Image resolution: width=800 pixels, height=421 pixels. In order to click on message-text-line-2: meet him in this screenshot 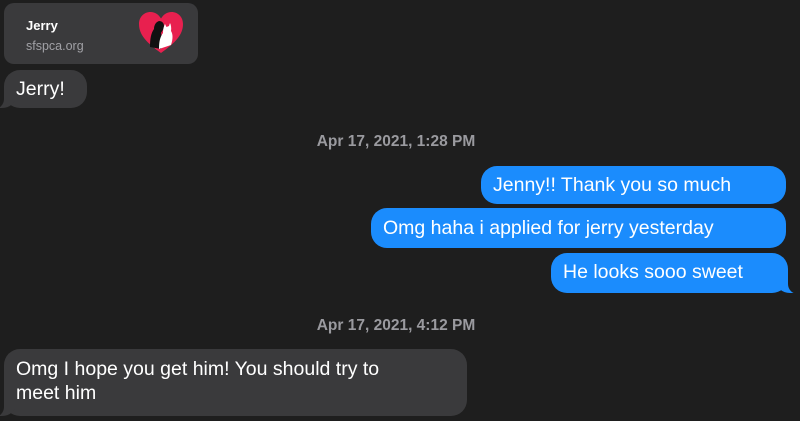, I will do `click(56, 393)`.